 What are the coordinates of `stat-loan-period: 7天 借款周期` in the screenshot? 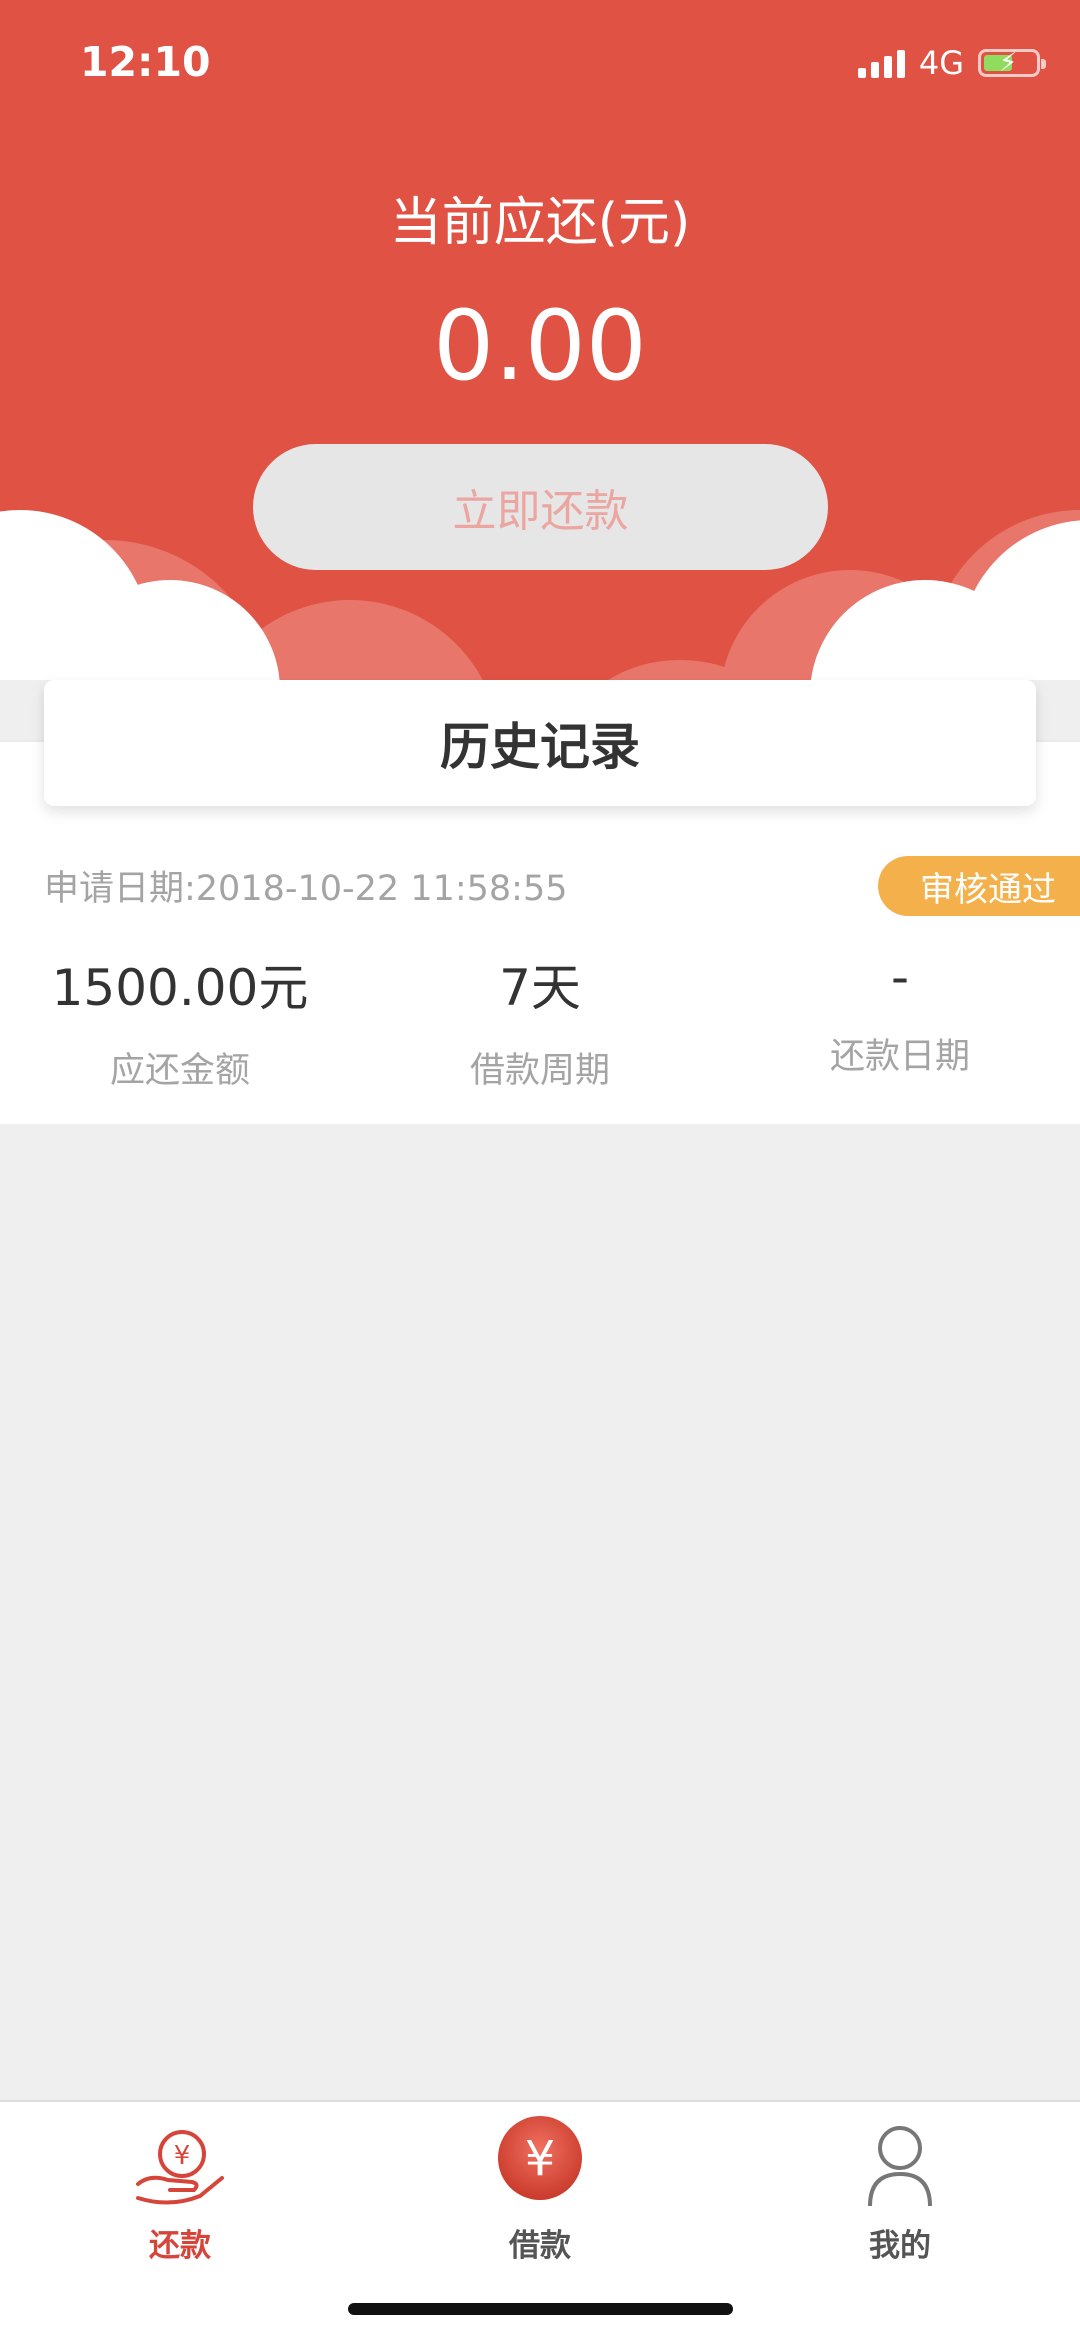 It's located at (540, 1020).